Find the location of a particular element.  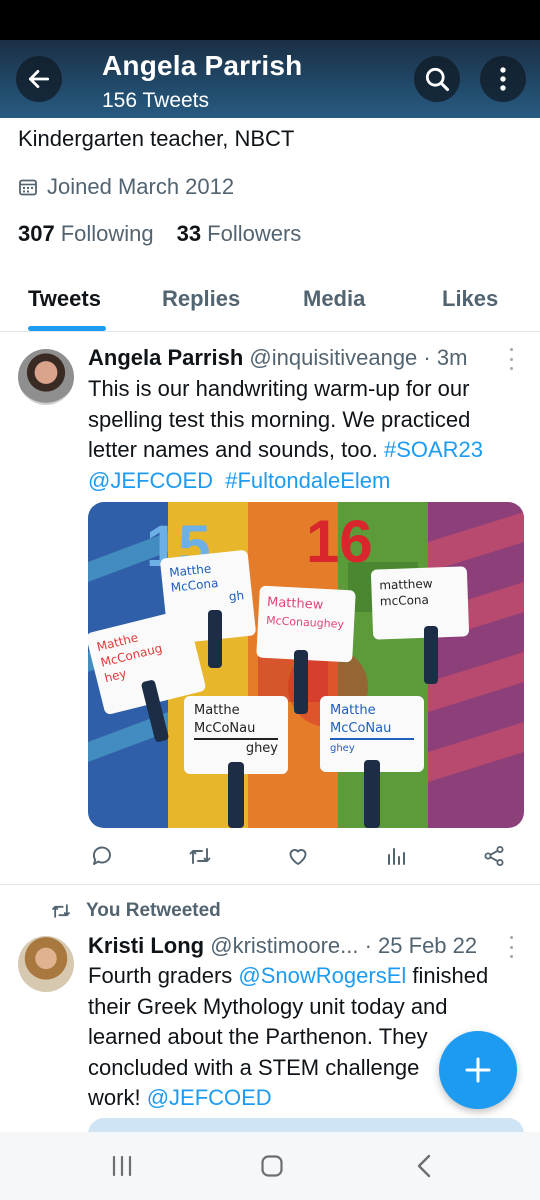

like-icon is located at coordinates (298, 856).